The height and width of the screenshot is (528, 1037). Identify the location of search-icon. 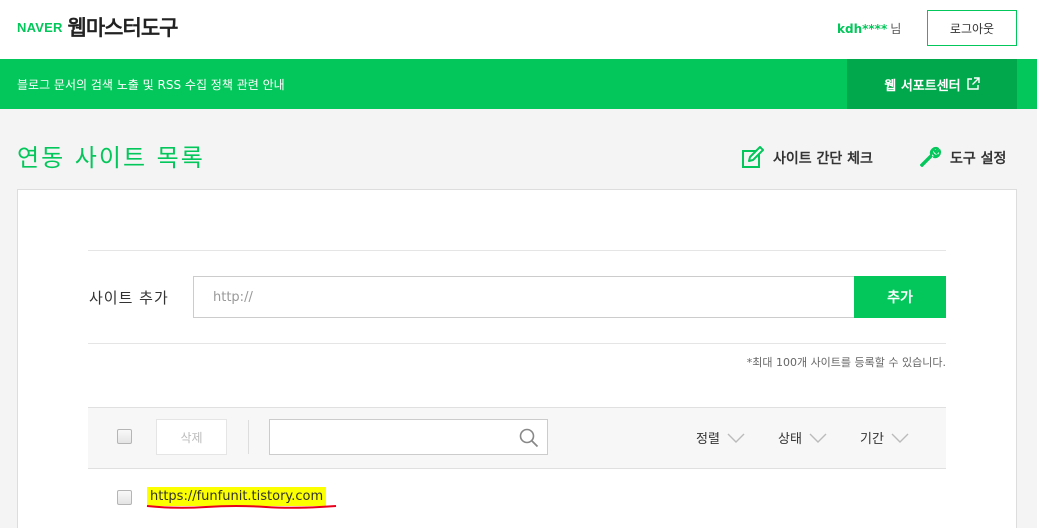
(529, 438).